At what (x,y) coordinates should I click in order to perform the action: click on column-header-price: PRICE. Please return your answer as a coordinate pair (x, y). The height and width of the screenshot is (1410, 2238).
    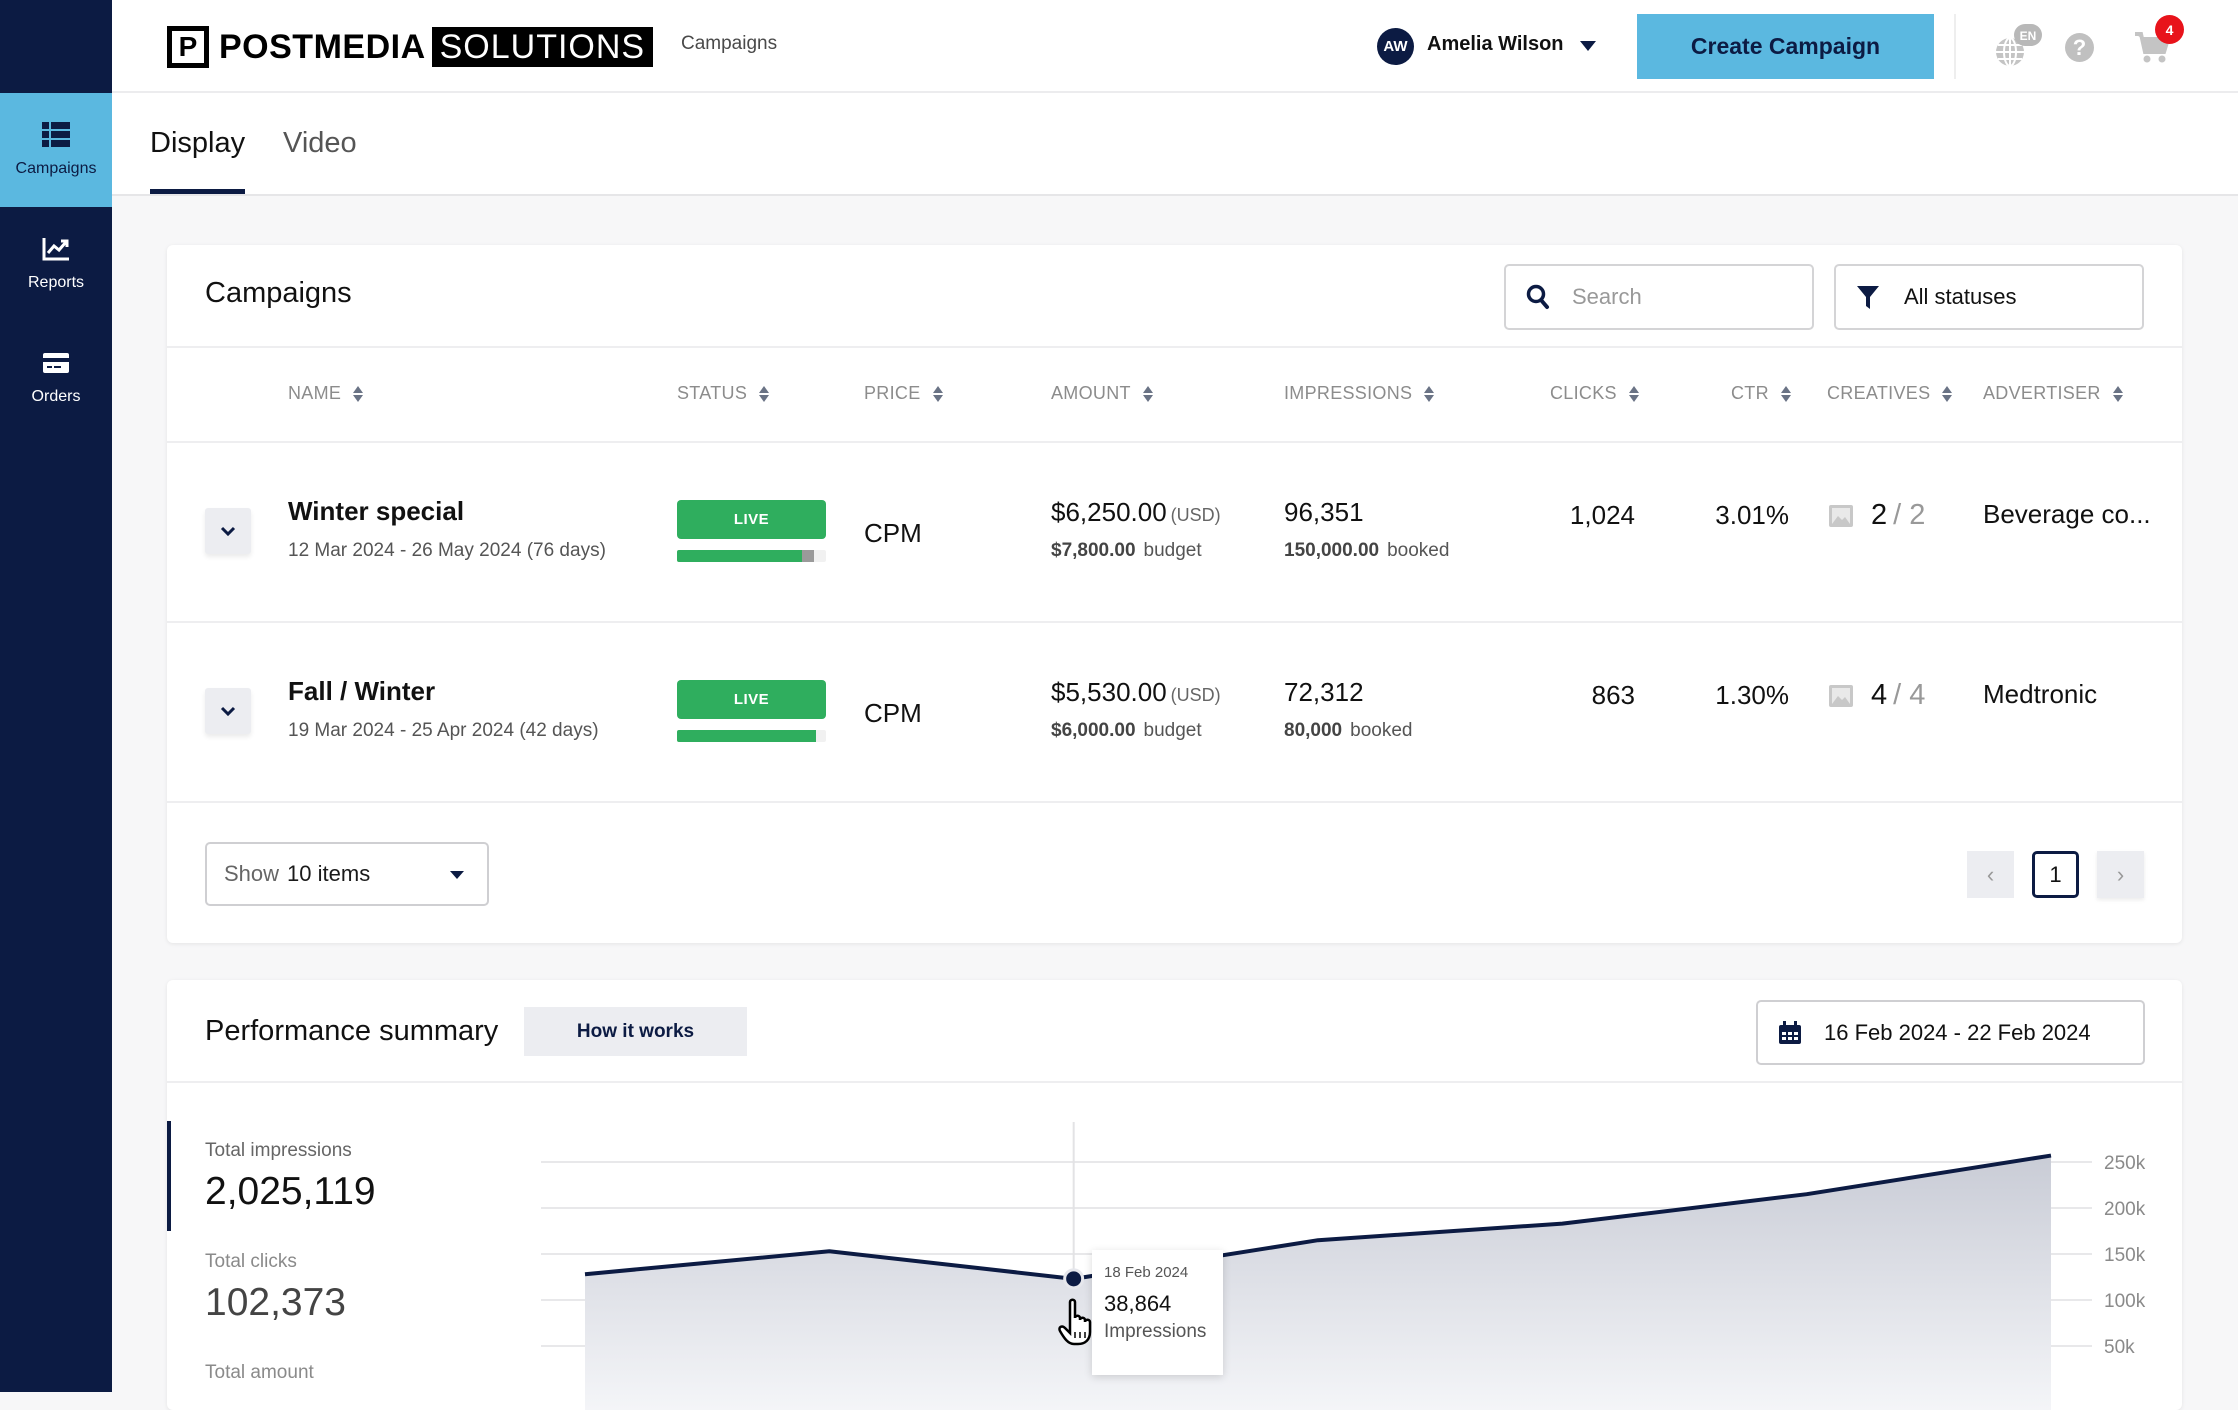
    Looking at the image, I should click on (903, 393).